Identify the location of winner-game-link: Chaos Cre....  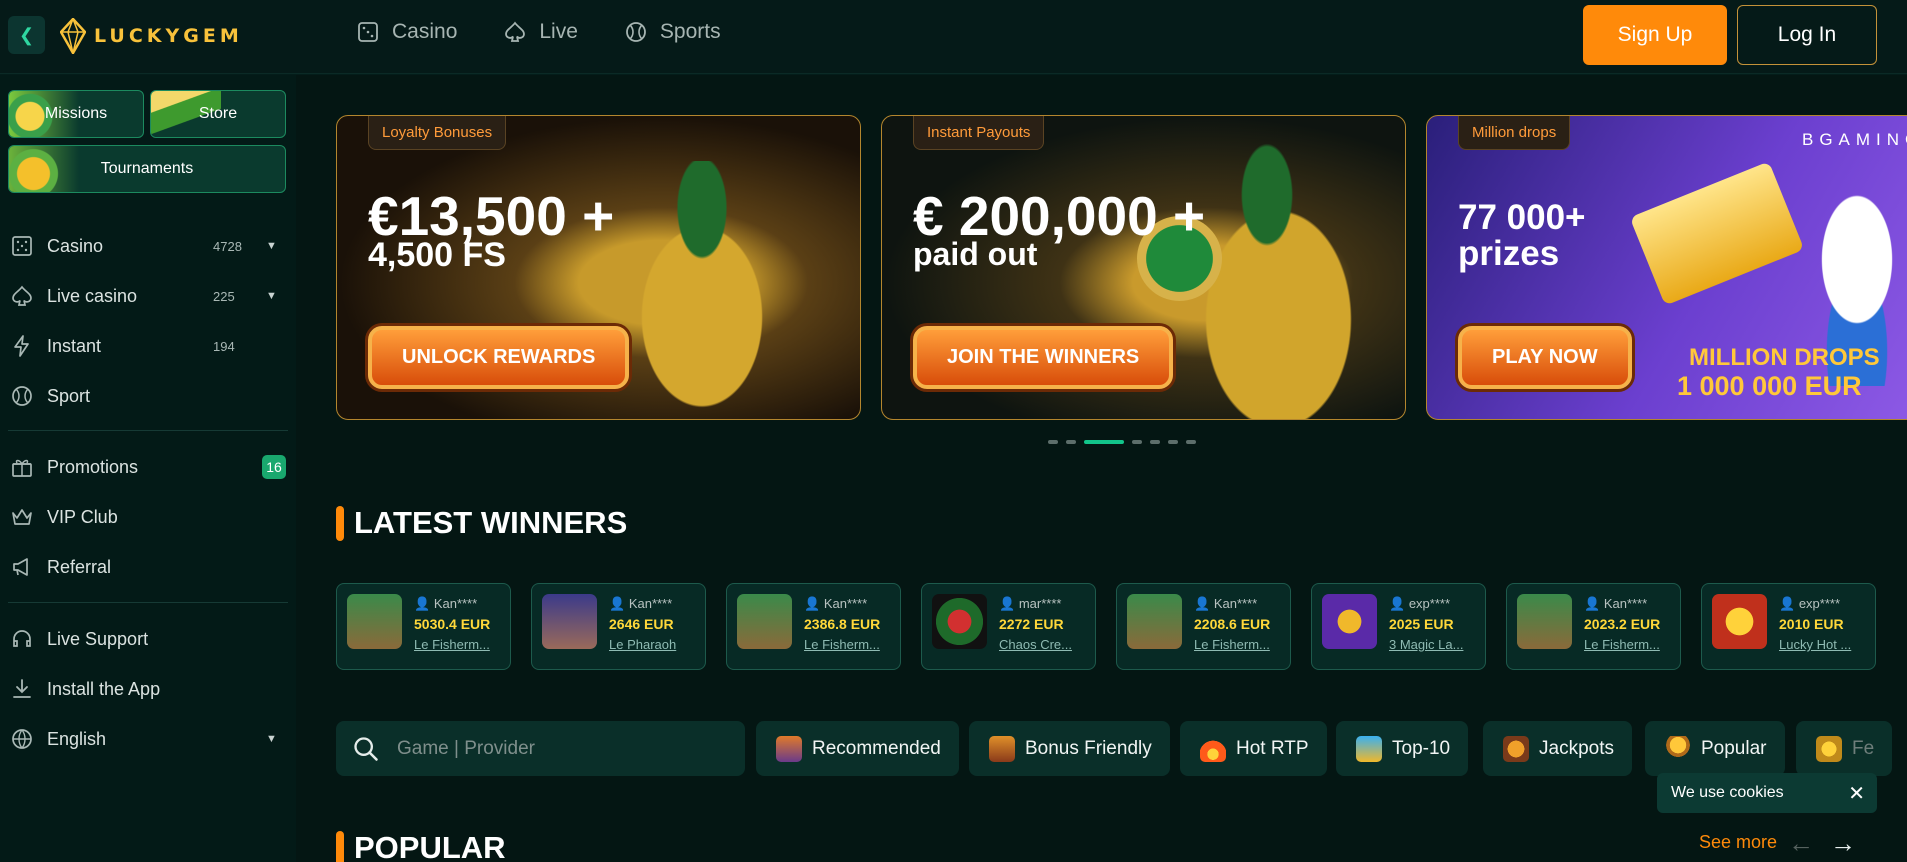
(1045, 644).